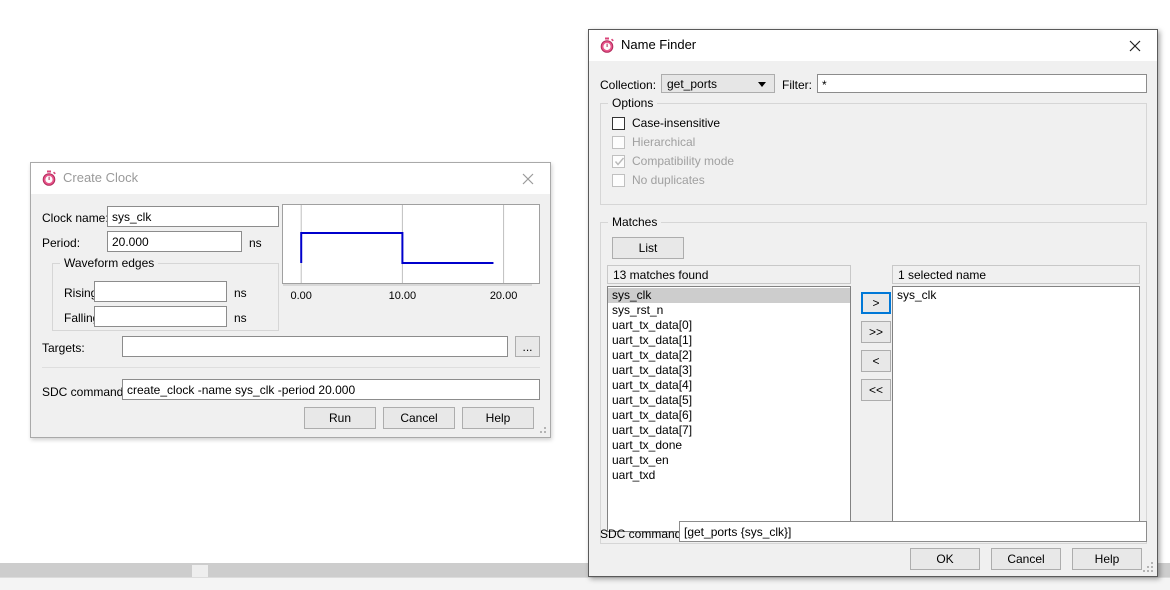 Image resolution: width=1170 pixels, height=590 pixels. I want to click on waveform-axis-labels: 0.00 10.00 20.00, so click(411, 295).